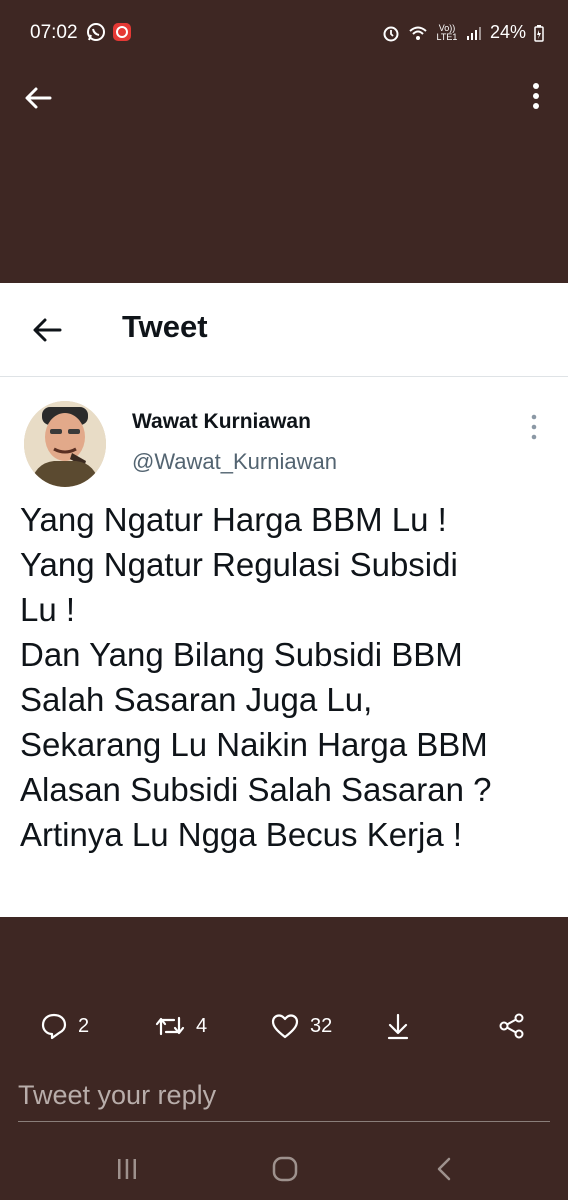  What do you see at coordinates (234, 462) in the screenshot?
I see `author-handle: @Wawat_Kurniawan` at bounding box center [234, 462].